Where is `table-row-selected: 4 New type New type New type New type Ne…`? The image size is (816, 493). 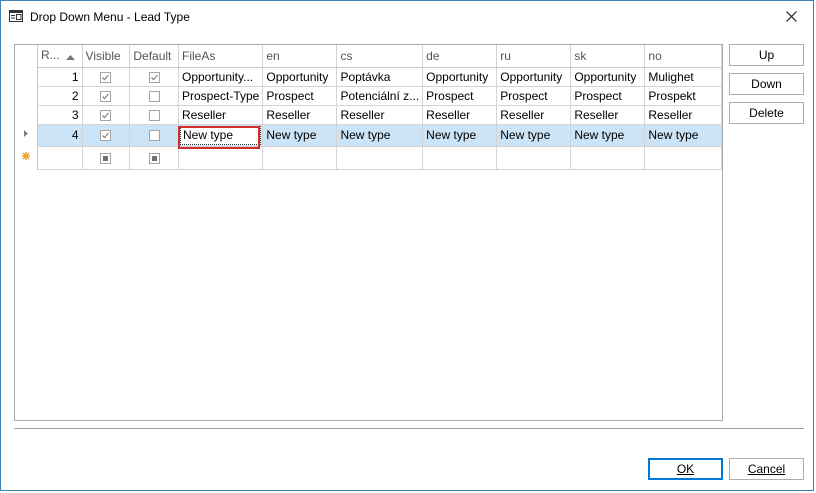 table-row-selected: 4 New type New type New type New type Ne… is located at coordinates (368, 135).